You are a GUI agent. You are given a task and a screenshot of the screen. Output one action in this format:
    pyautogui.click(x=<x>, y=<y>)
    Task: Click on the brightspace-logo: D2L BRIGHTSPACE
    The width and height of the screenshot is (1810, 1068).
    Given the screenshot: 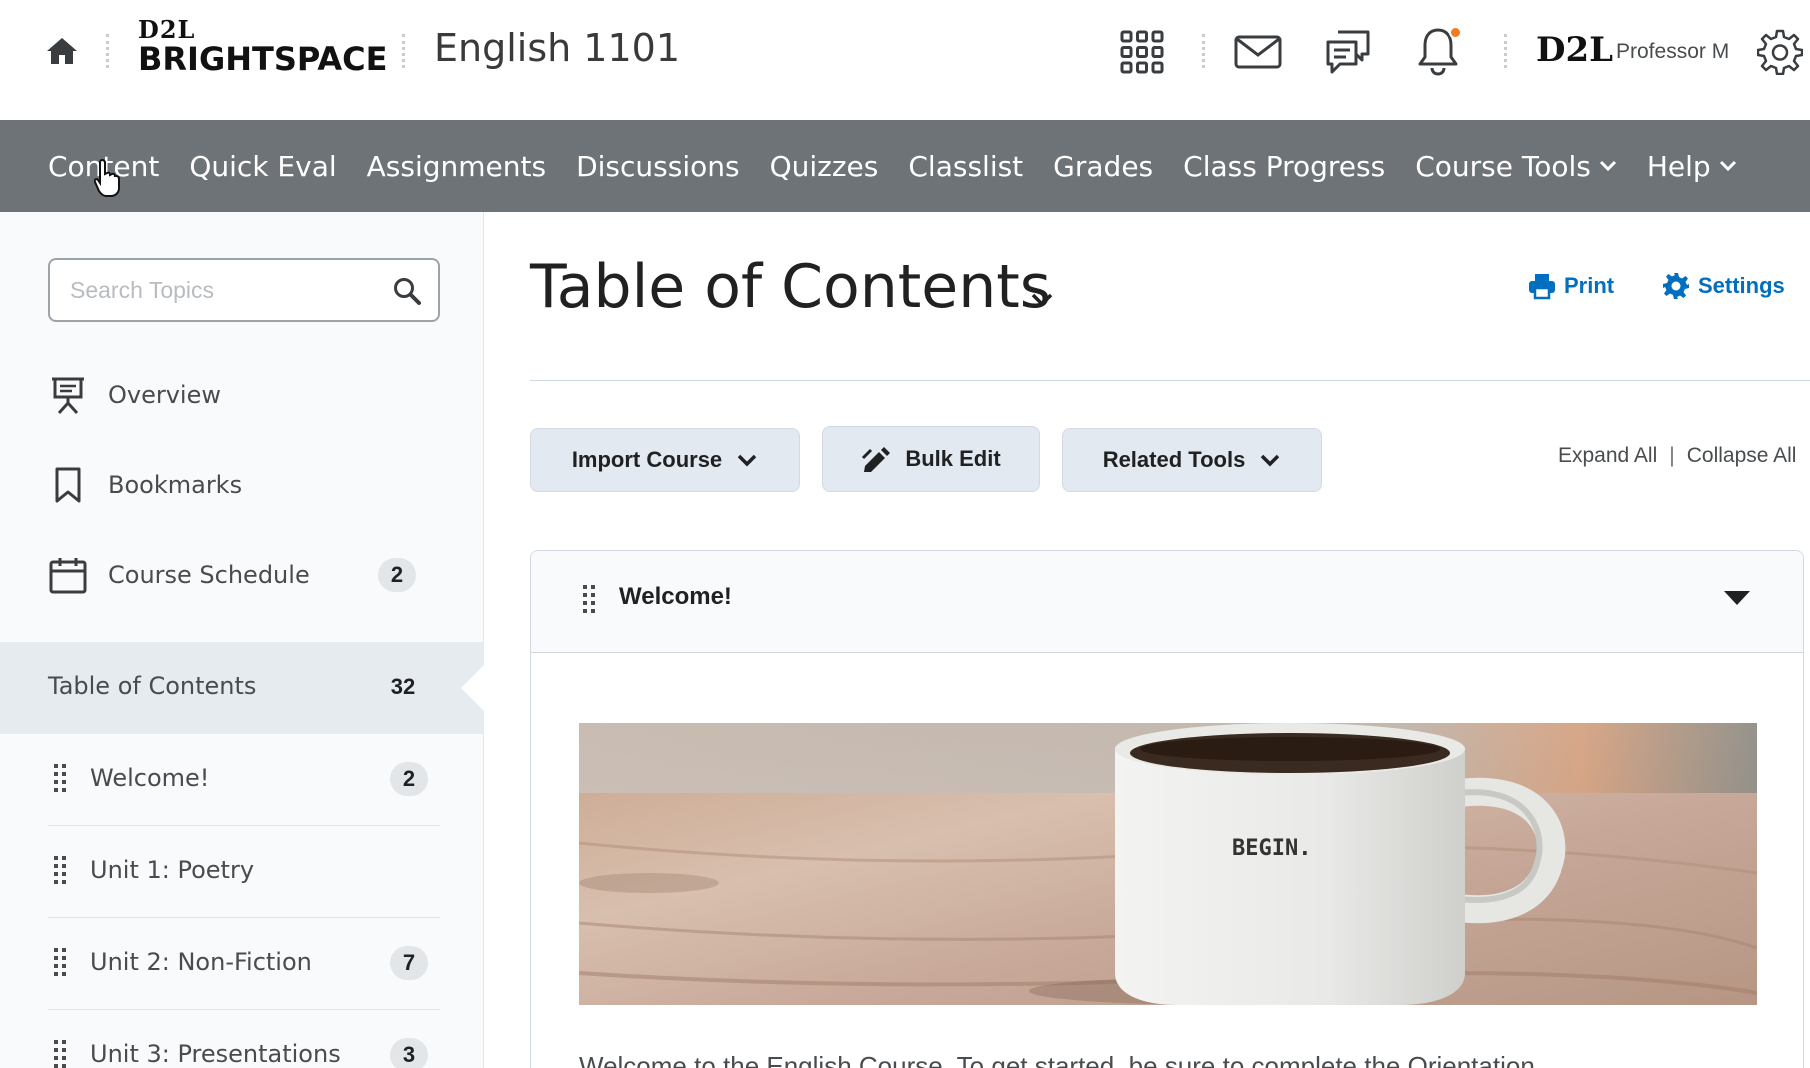 What is the action you would take?
    pyautogui.click(x=262, y=47)
    